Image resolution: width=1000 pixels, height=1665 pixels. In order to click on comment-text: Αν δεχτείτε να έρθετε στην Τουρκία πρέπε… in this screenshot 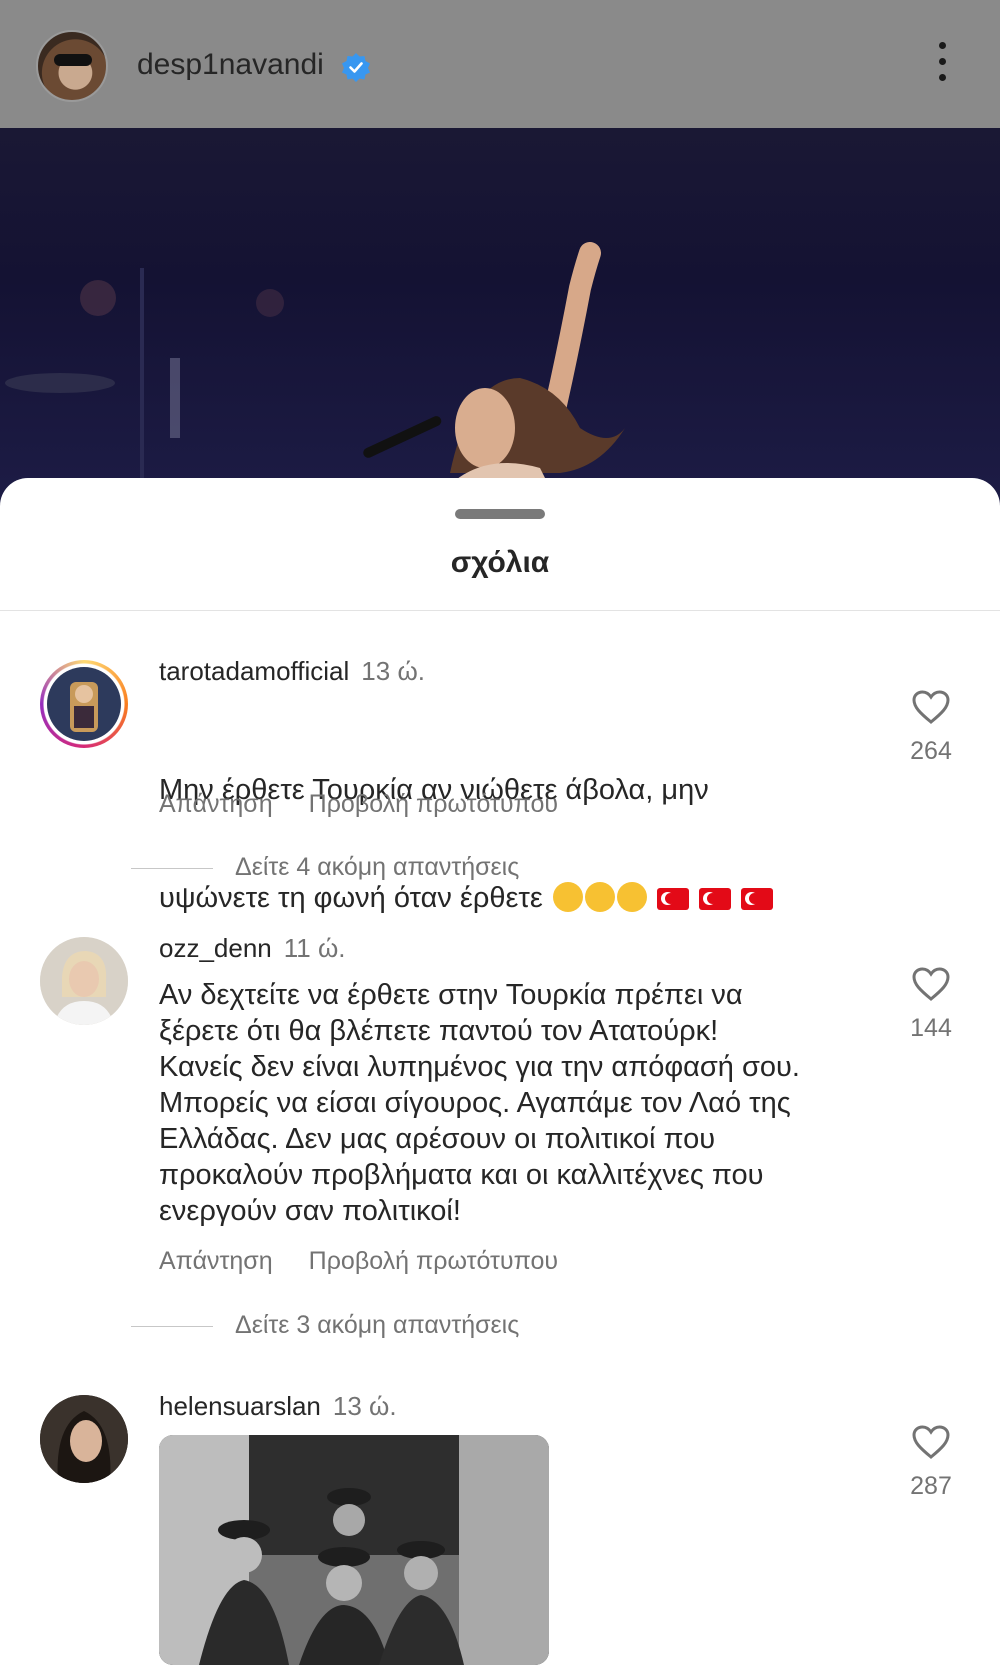, I will do `click(479, 1103)`.